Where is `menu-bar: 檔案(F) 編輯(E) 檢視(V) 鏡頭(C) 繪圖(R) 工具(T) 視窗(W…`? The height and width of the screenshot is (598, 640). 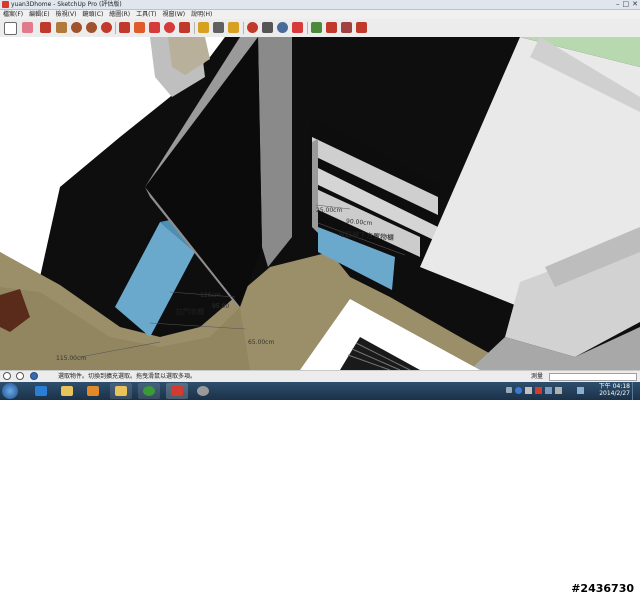
menu-bar: 檔案(F) 編輯(E) 檢視(V) 鏡頭(C) 繪圖(R) 工具(T) 視窗(W… is located at coordinates (320, 14).